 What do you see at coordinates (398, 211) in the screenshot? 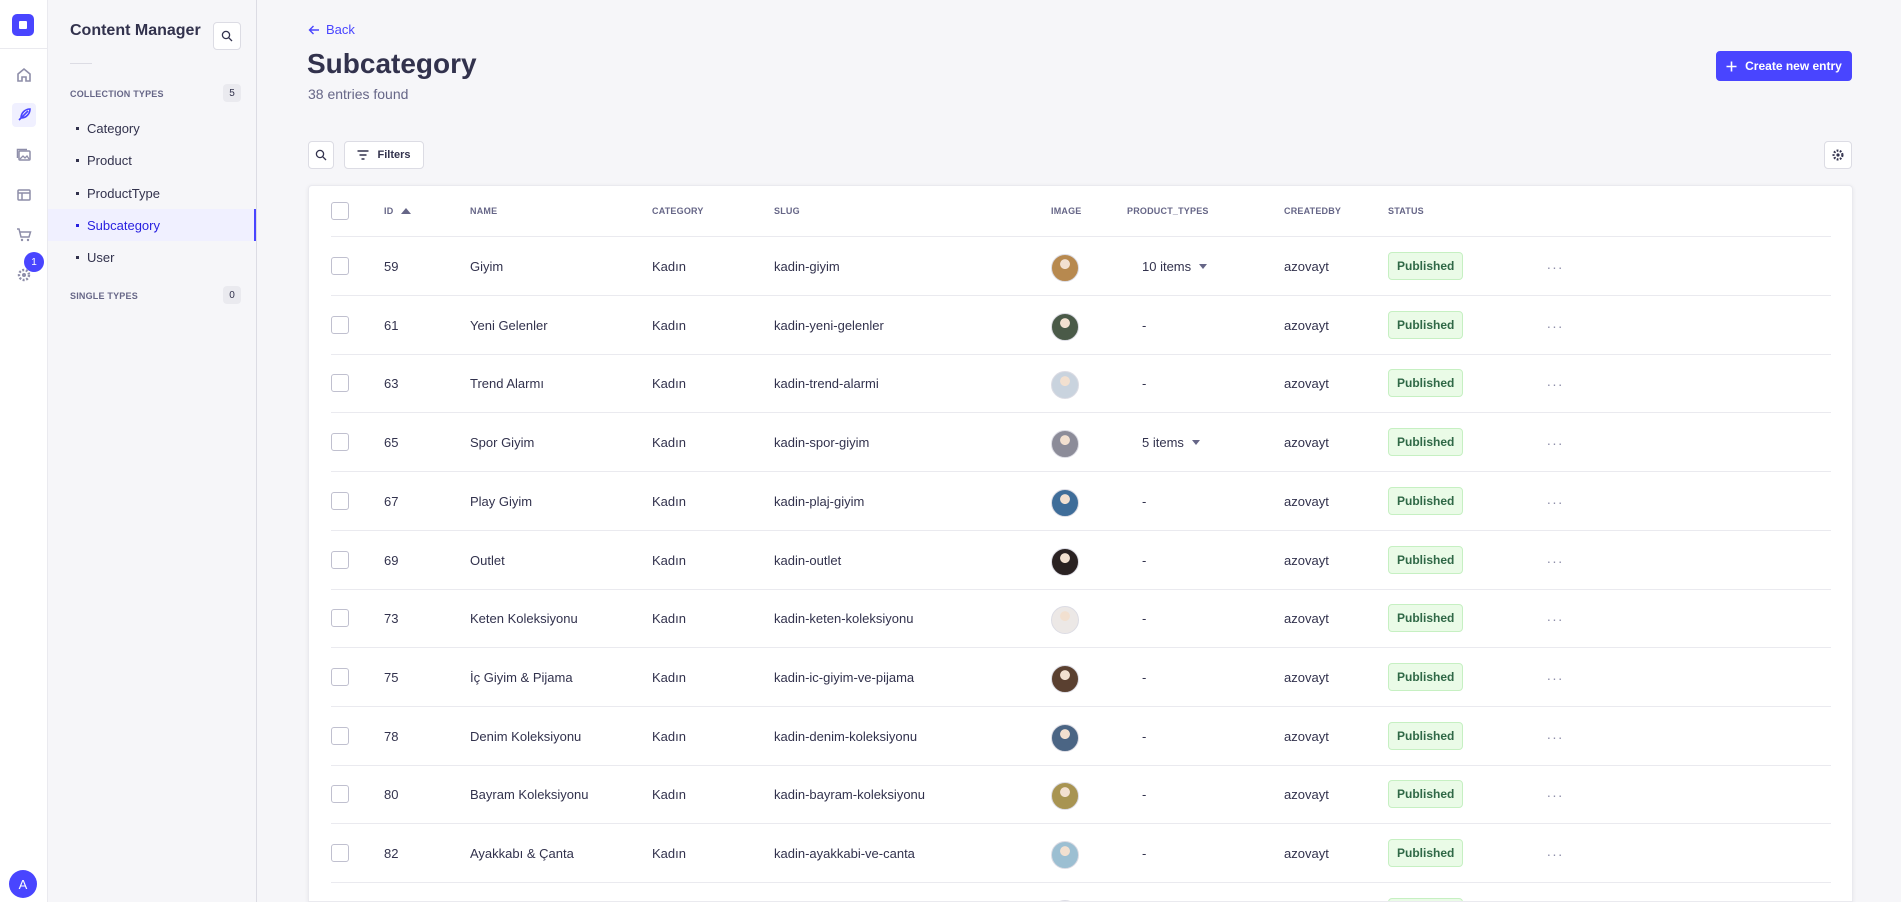
I see `column-header-id: ID` at bounding box center [398, 211].